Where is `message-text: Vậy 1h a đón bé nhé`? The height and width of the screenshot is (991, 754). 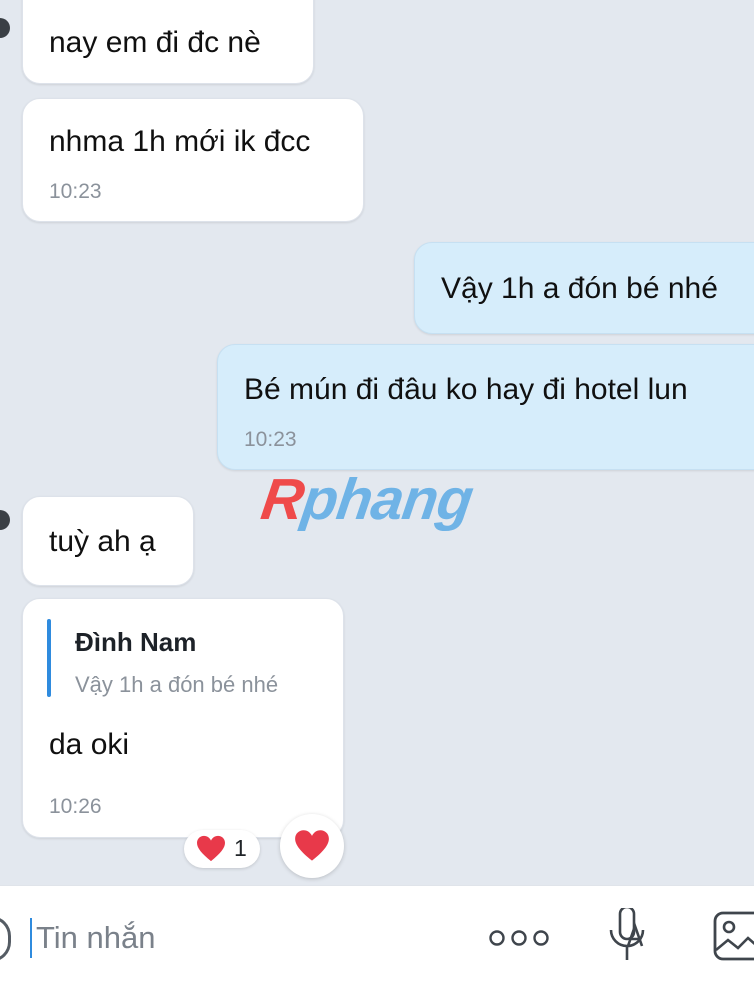 message-text: Vậy 1h a đón bé nhé is located at coordinates (579, 288).